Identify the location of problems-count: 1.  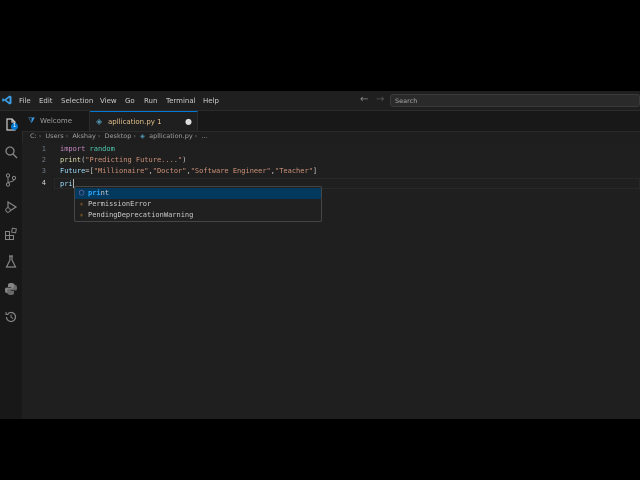
(159, 122).